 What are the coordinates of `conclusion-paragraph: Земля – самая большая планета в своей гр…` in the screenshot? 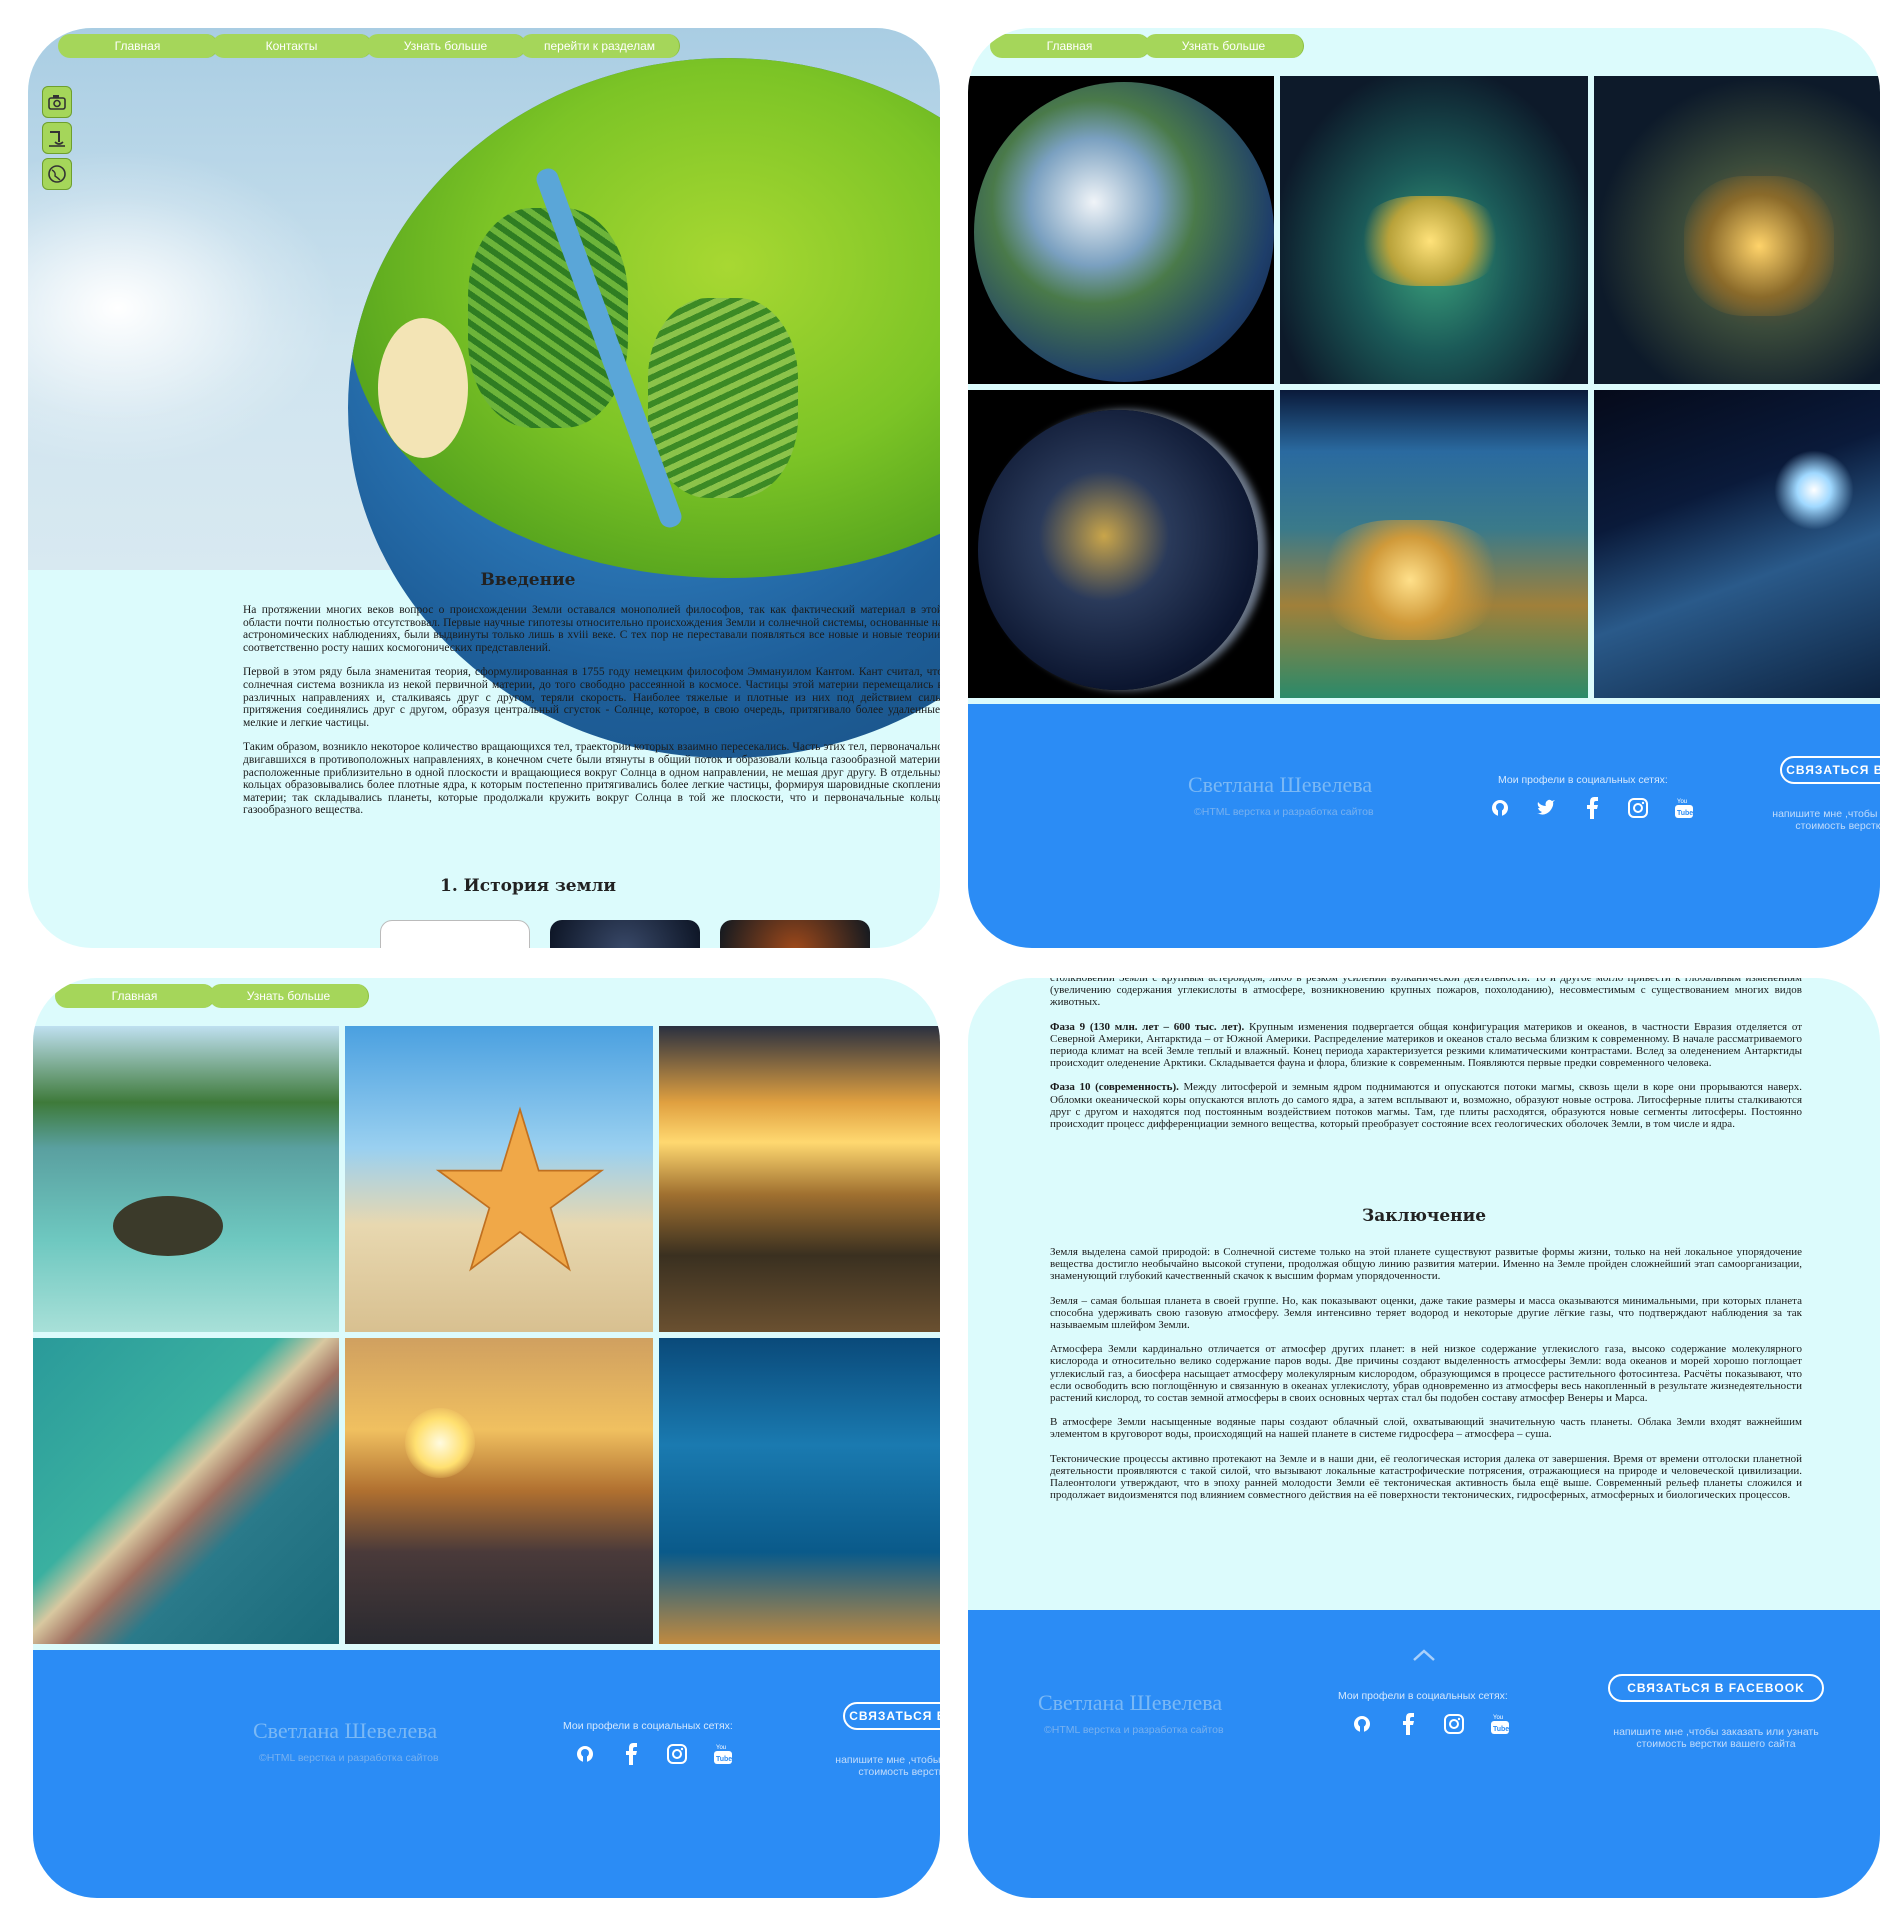 It's located at (1426, 1313).